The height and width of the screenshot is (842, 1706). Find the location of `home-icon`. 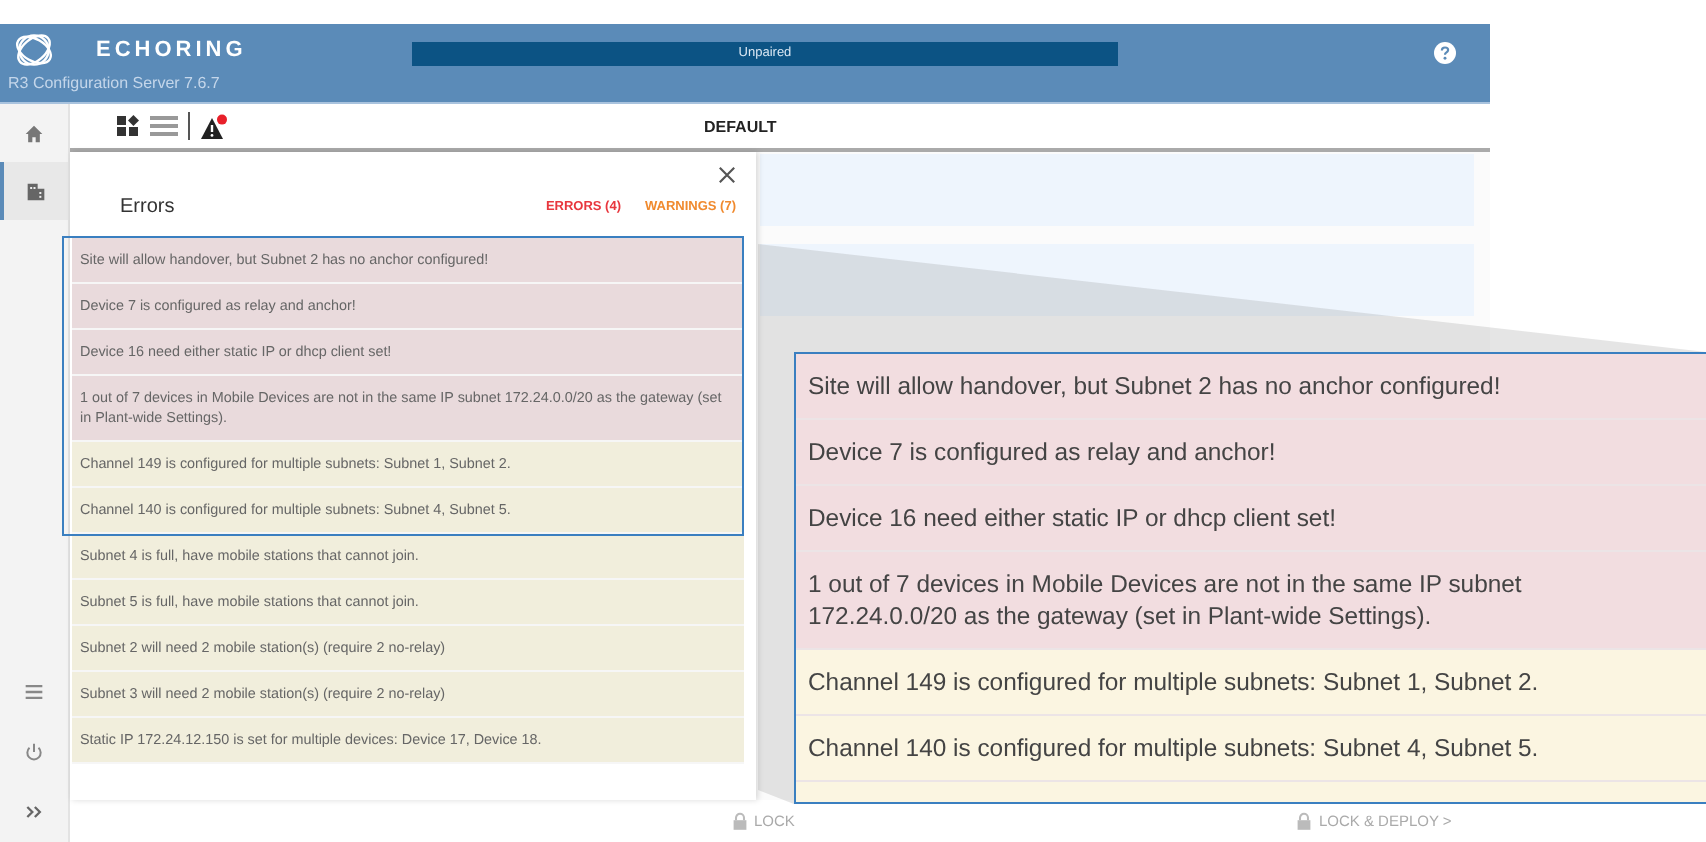

home-icon is located at coordinates (34, 133).